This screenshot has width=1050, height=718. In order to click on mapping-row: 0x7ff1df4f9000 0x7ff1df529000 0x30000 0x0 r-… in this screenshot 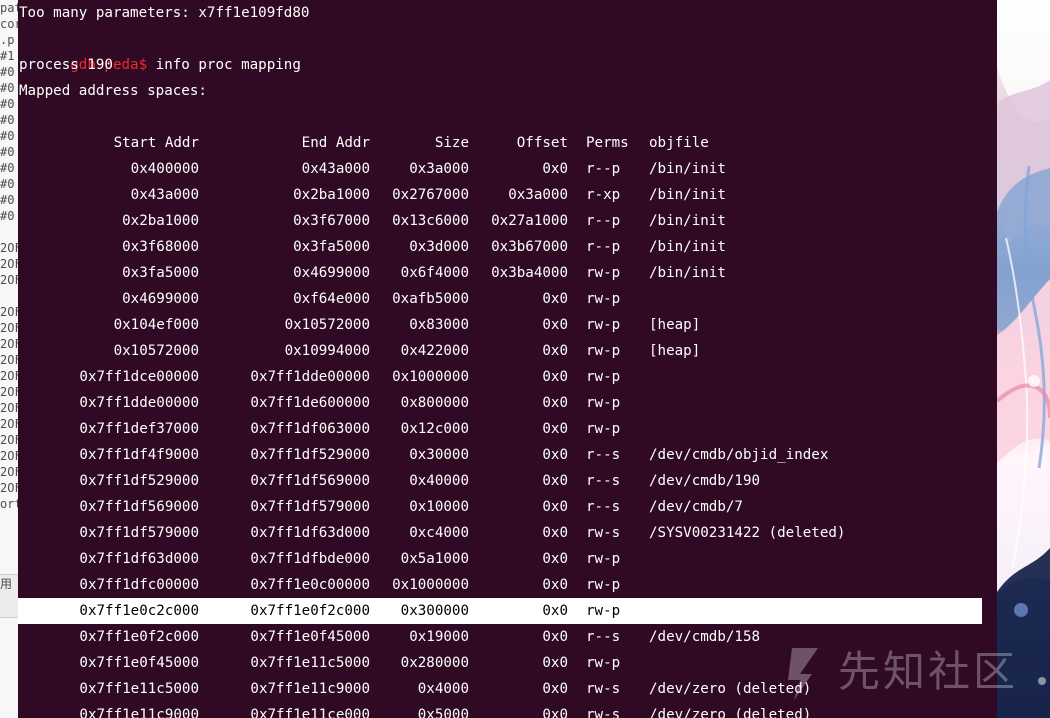, I will do `click(507, 455)`.